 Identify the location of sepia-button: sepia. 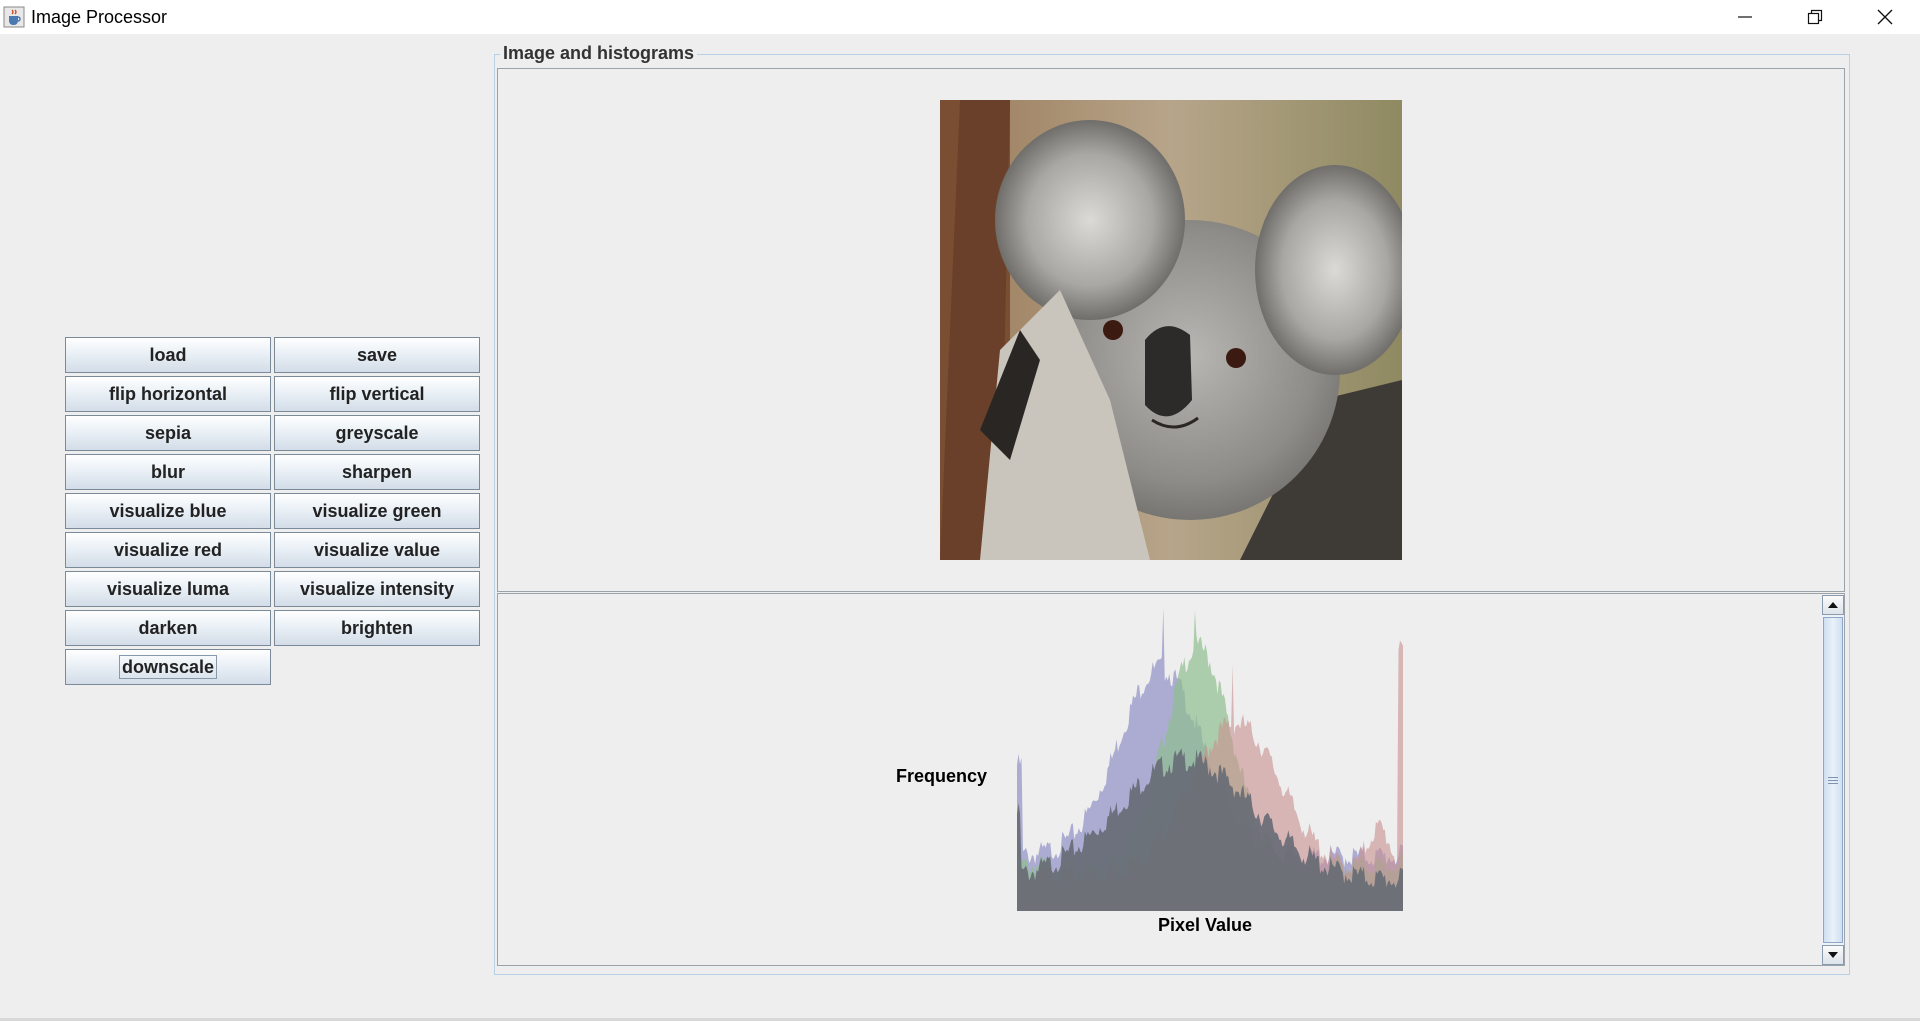
(168, 433).